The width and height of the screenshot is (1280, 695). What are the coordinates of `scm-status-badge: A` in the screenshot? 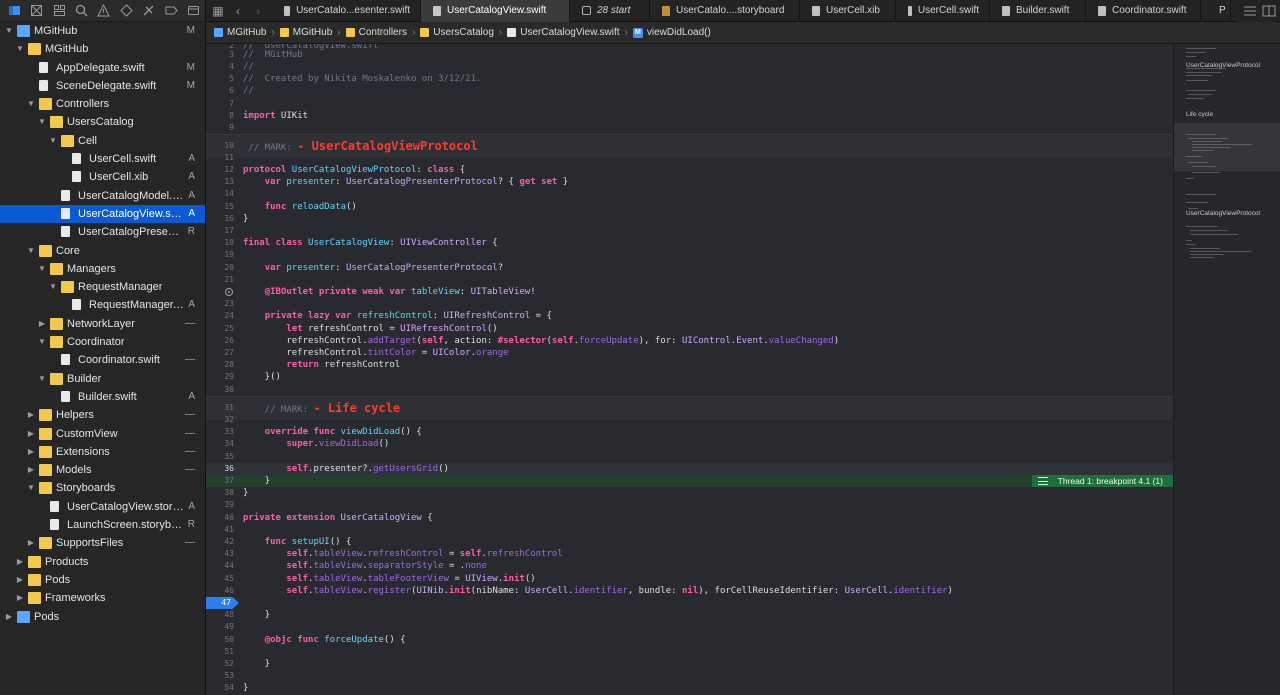 It's located at (191, 213).